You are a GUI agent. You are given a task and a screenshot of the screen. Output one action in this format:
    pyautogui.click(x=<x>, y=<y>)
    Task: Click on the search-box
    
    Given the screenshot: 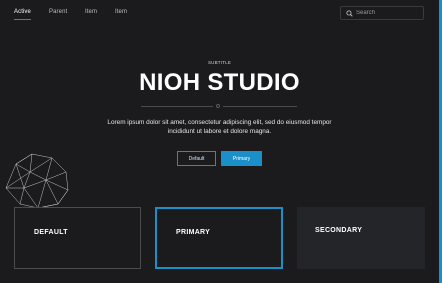 What is the action you would take?
    pyautogui.click(x=382, y=13)
    